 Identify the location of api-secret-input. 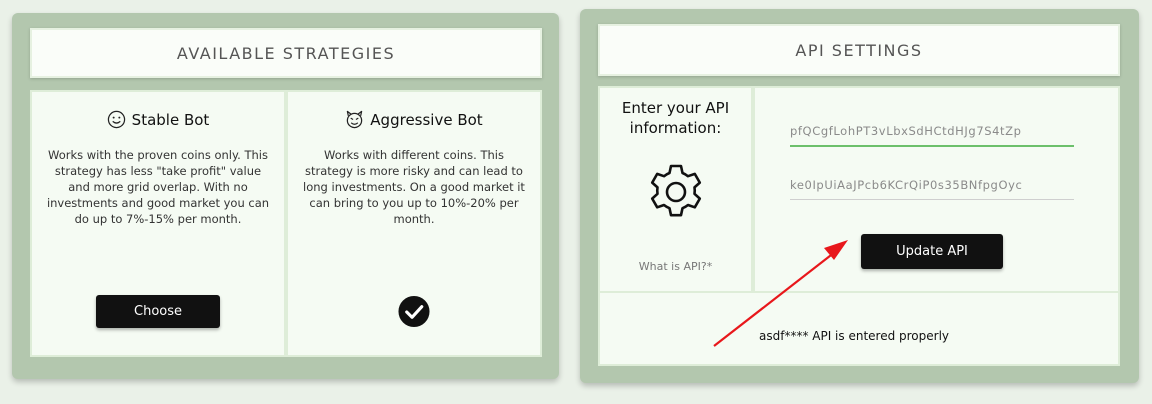
(932, 185).